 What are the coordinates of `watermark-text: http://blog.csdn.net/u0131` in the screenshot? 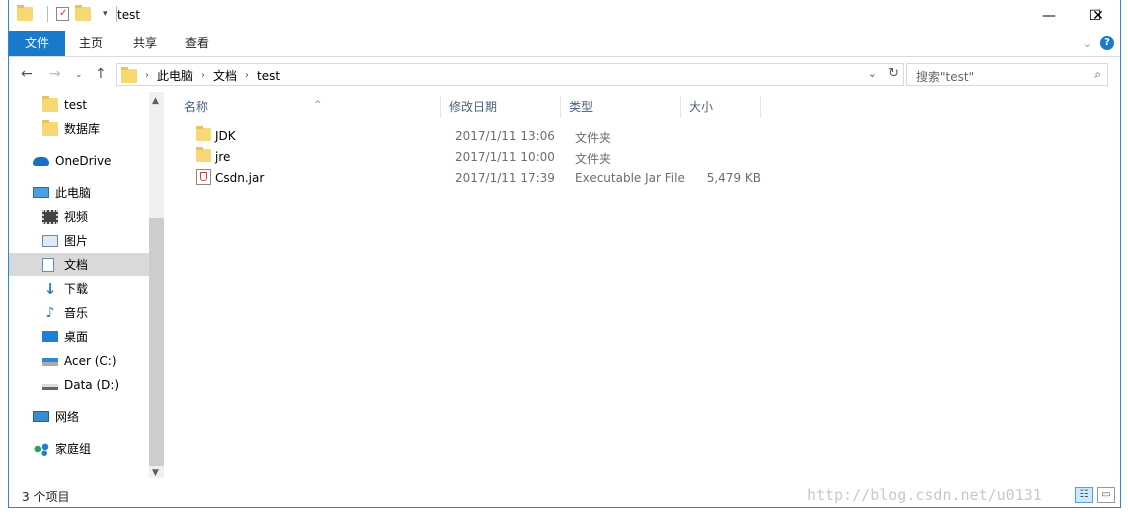 It's located at (924, 495).